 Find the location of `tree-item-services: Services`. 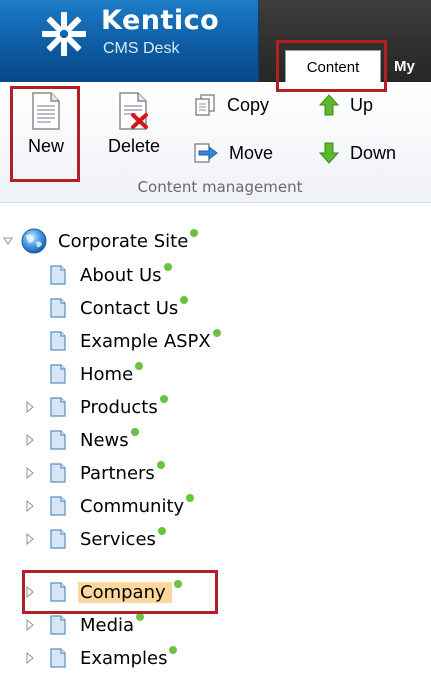

tree-item-services: Services is located at coordinates (94, 539).